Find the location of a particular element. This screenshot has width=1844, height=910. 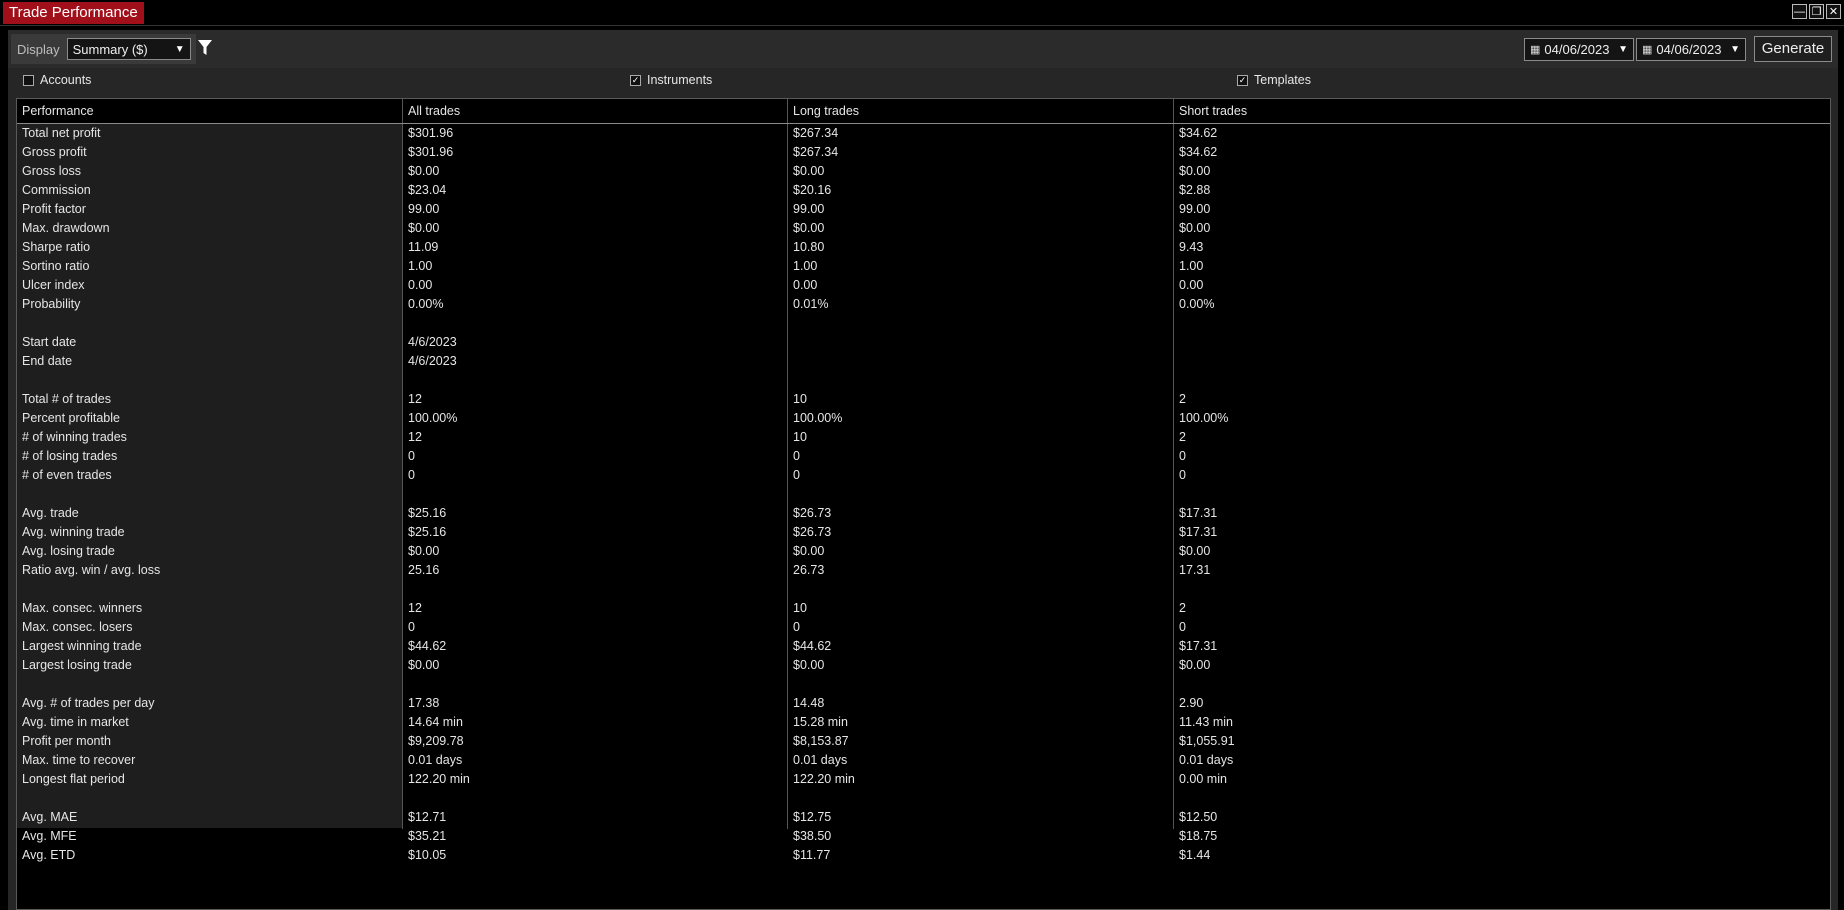

table-row: Probability 0.00% 0.01% 0.00% is located at coordinates (923, 304).